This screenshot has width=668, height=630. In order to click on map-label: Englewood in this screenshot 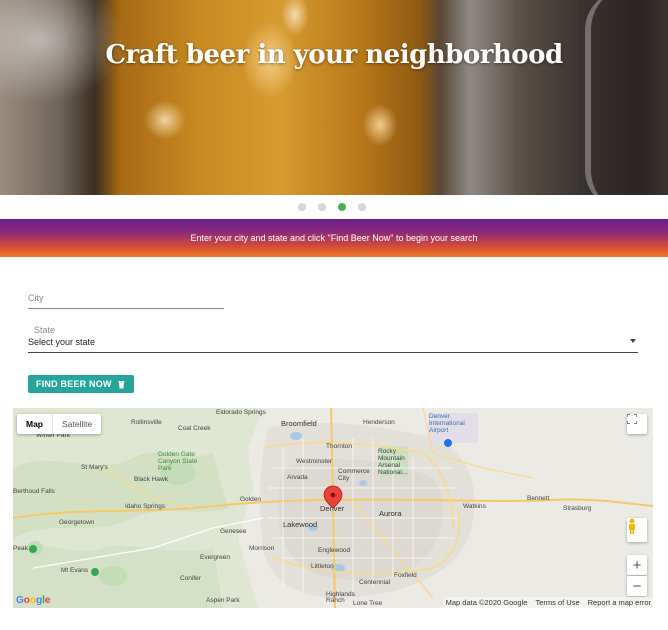, I will do `click(334, 550)`.